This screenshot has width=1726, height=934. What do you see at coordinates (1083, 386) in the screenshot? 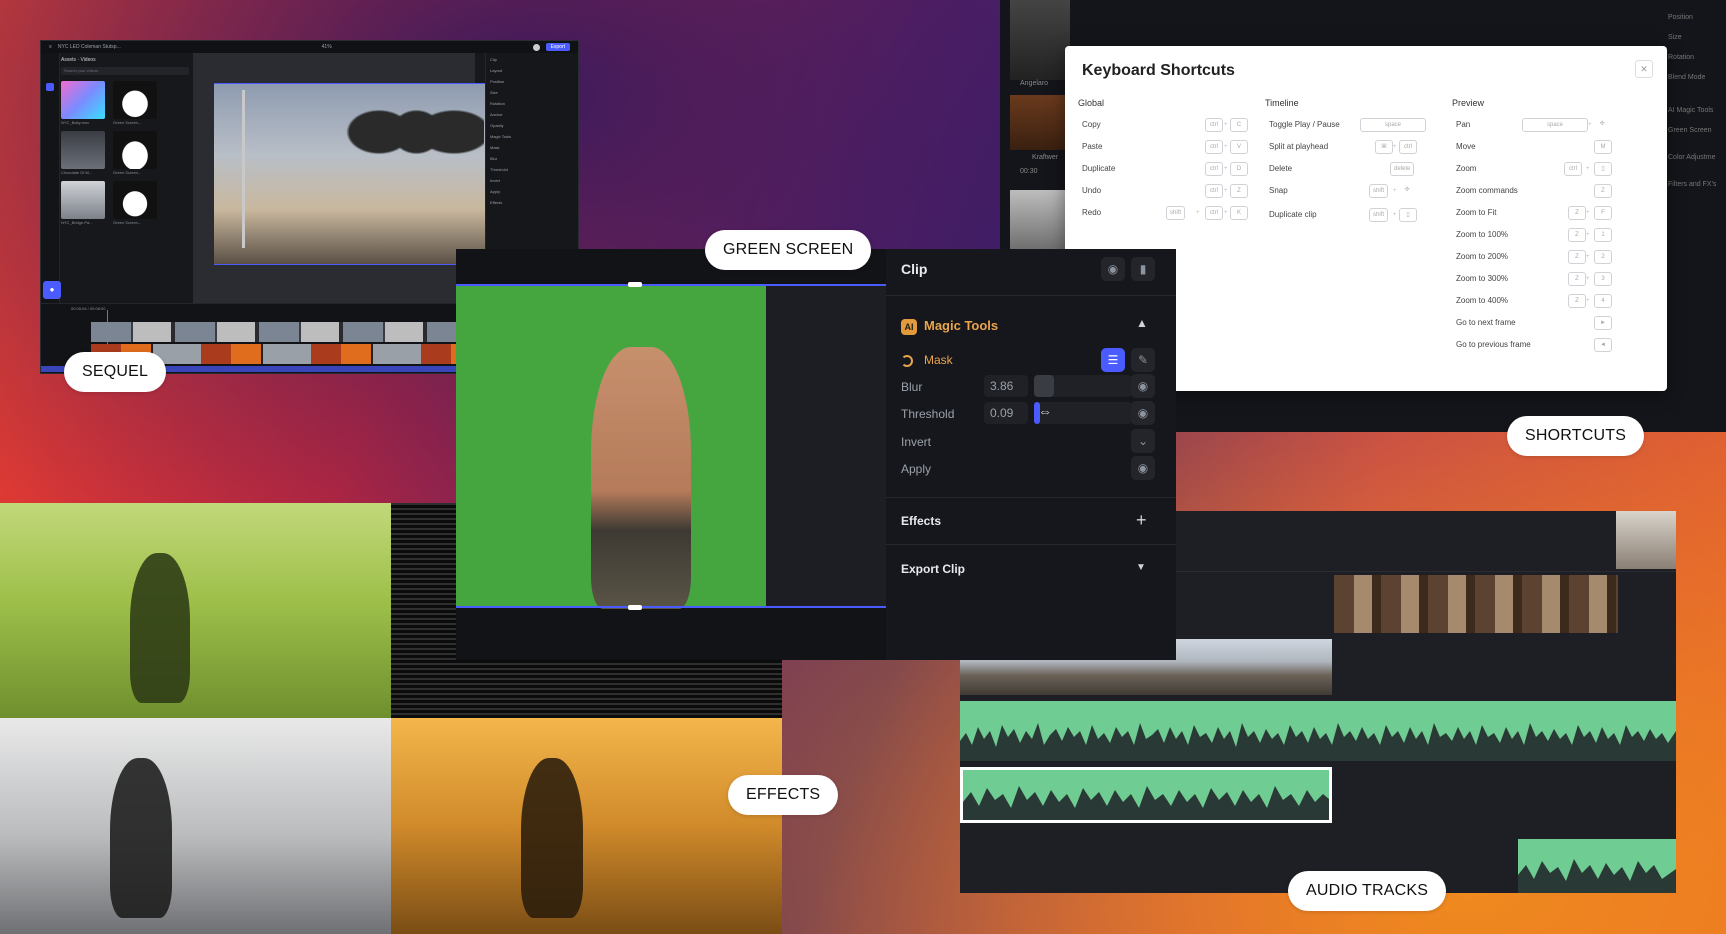
I see `blur-slider` at bounding box center [1083, 386].